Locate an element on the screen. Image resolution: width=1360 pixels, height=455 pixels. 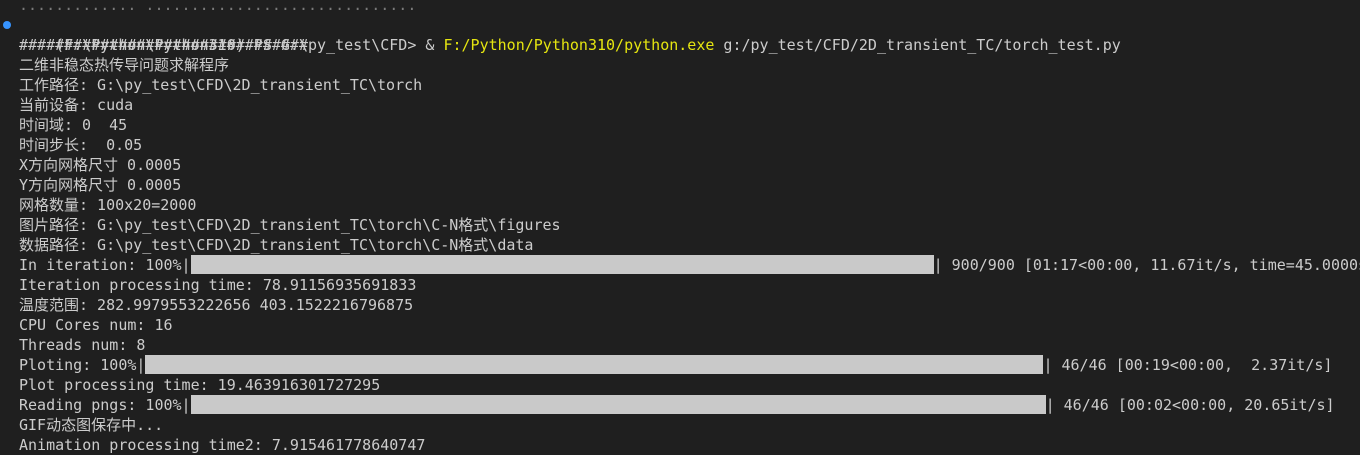
terminal-line-x-grid: X方向网格尺寸 0.0005 is located at coordinates (100, 165).